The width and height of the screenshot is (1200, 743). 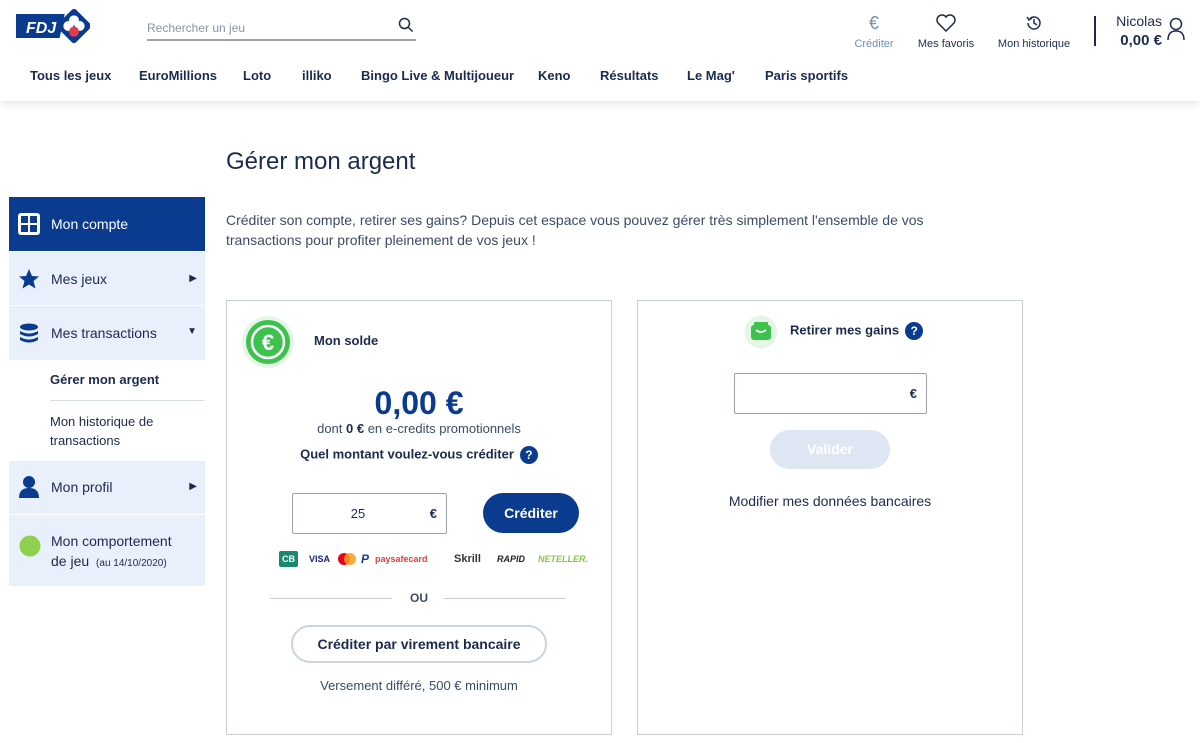 What do you see at coordinates (79, 279) in the screenshot?
I see `sidebar-item-label: Mes jeux` at bounding box center [79, 279].